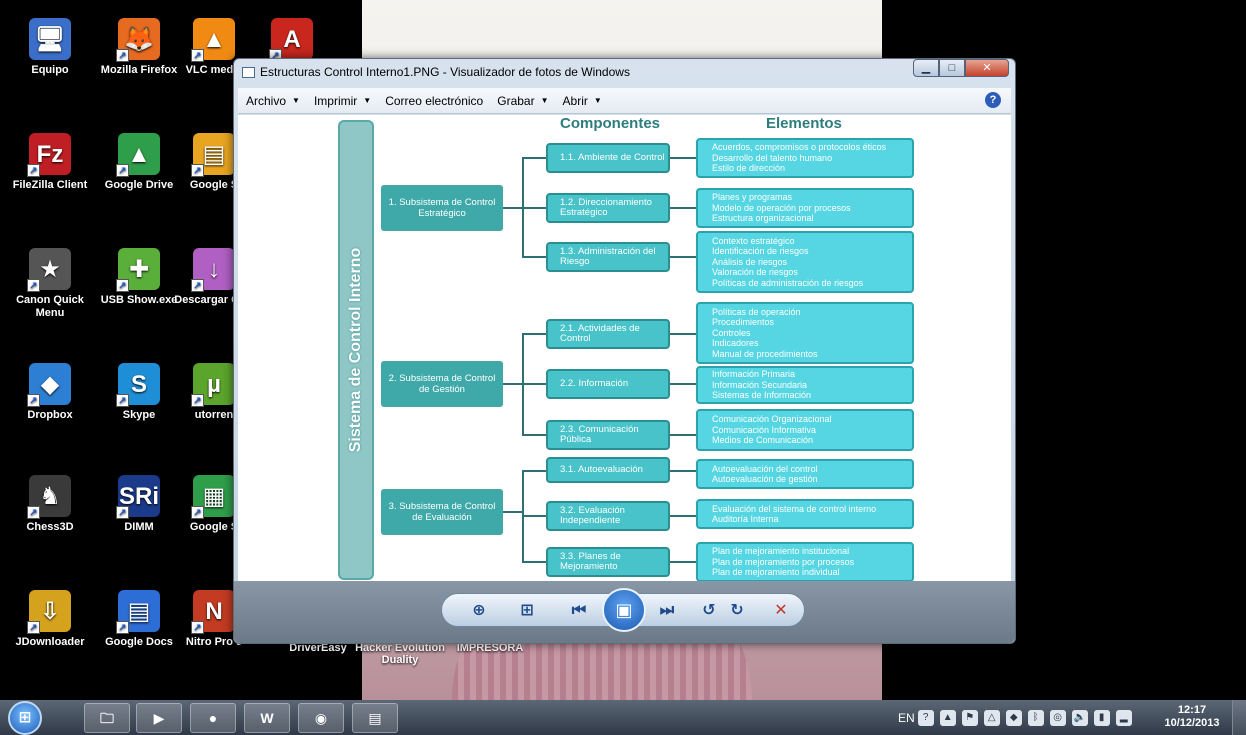  I want to click on skype-icon: S ↗, so click(138, 385).